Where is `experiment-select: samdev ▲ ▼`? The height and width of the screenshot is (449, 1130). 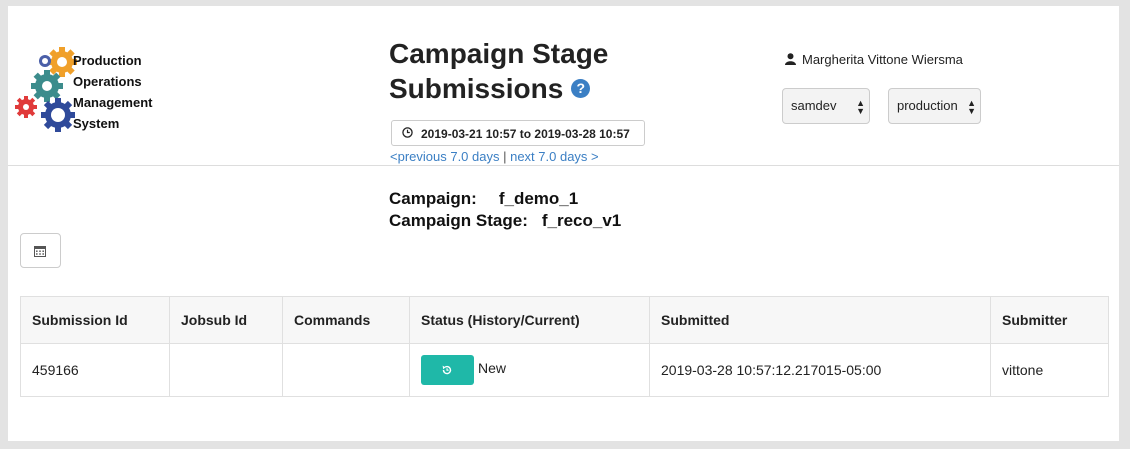
experiment-select: samdev ▲ ▼ is located at coordinates (826, 106).